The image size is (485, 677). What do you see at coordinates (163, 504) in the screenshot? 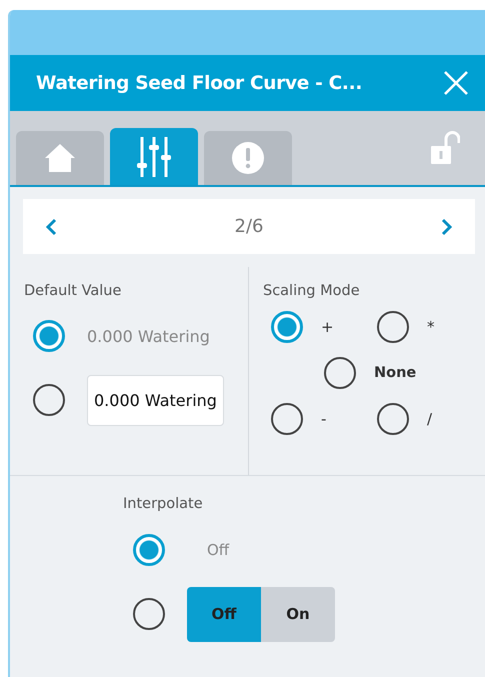
I see `section-label: Interpolate` at bounding box center [163, 504].